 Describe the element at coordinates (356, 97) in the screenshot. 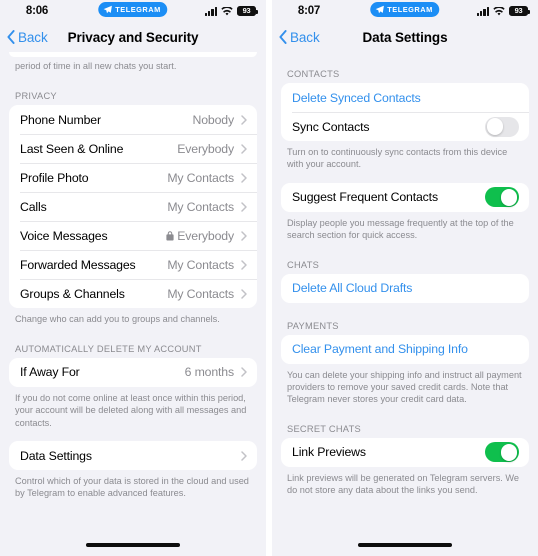

I see `row-label: Delete Synced Contacts` at that location.